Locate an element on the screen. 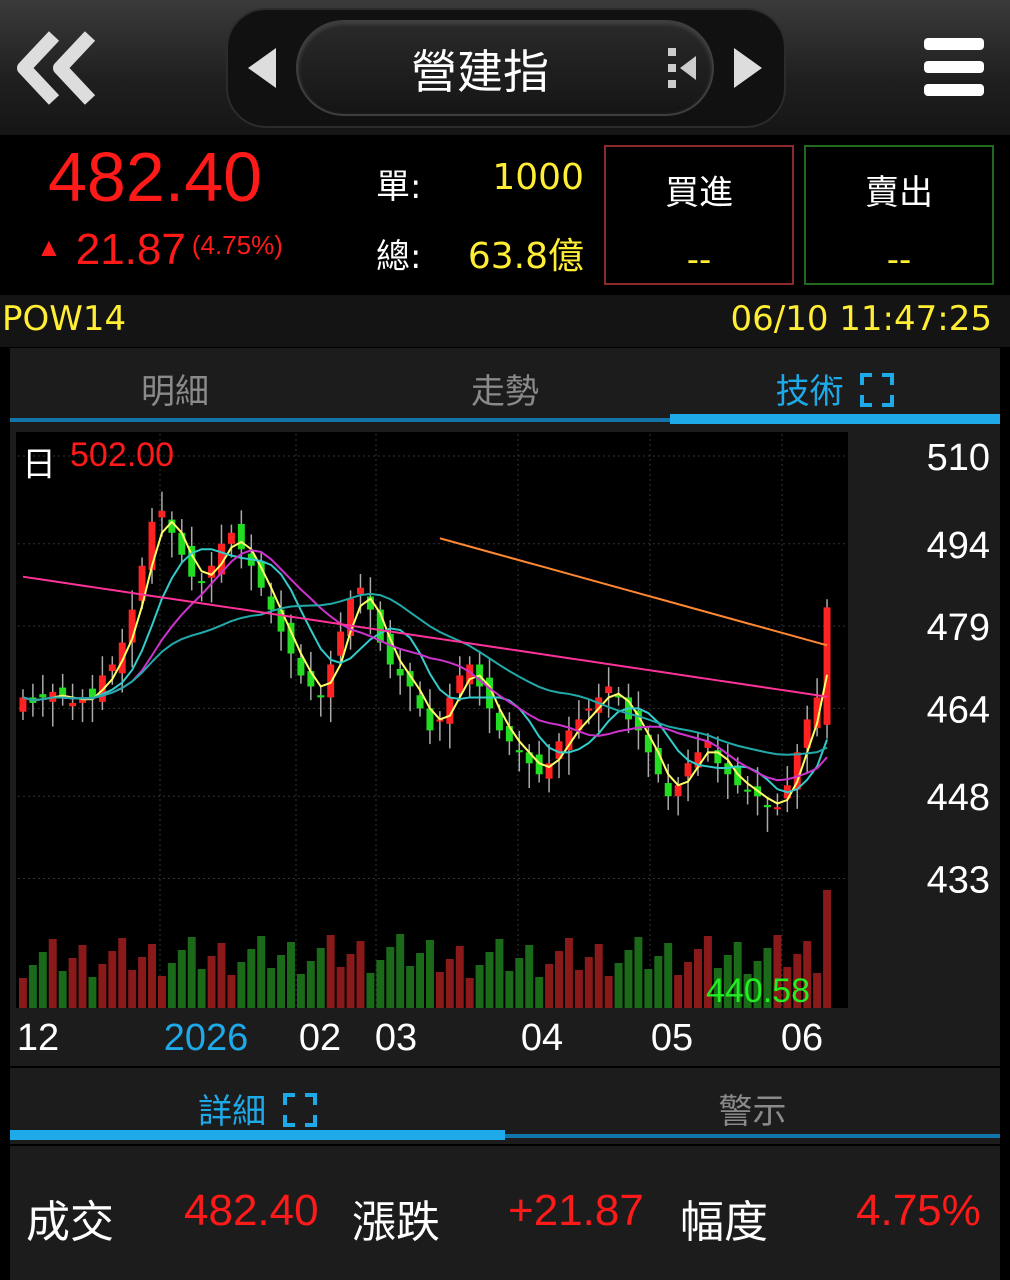  tab-detail: 明細 is located at coordinates (175, 388).